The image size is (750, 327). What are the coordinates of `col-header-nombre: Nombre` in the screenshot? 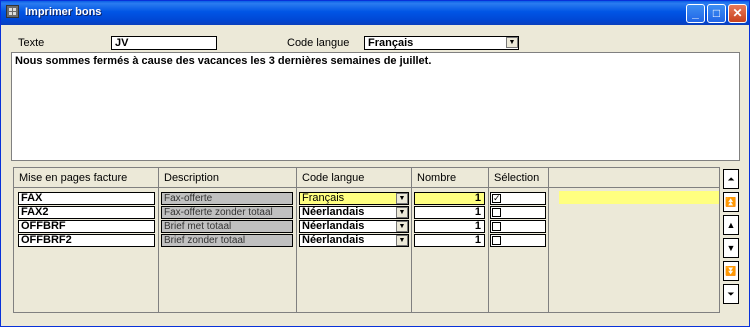 It's located at (437, 178).